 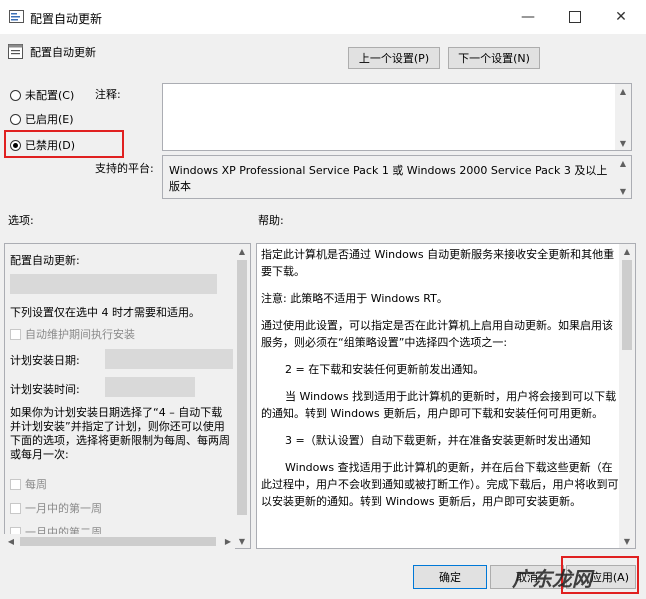 I want to click on maintenance-checkbox, so click(x=15, y=334).